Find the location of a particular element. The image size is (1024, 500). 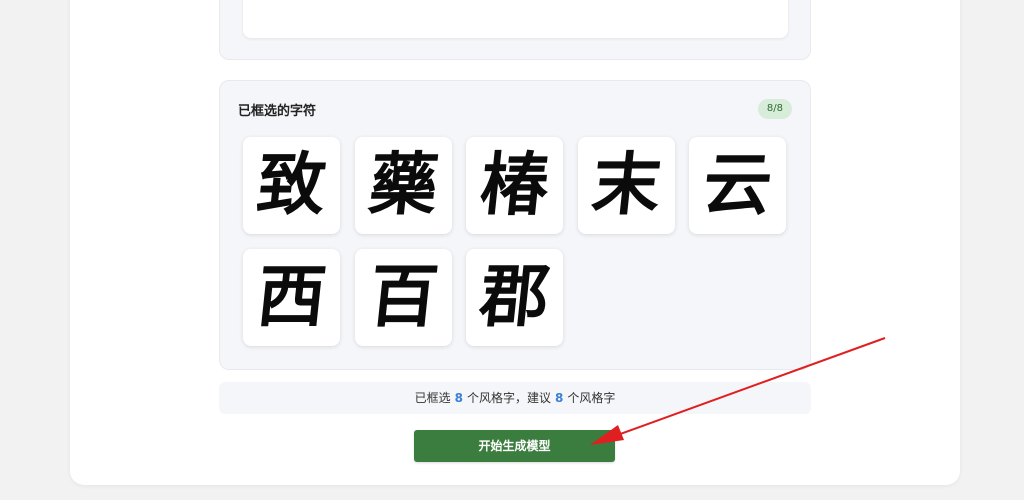

info-suffix: 个风格字 is located at coordinates (591, 398).